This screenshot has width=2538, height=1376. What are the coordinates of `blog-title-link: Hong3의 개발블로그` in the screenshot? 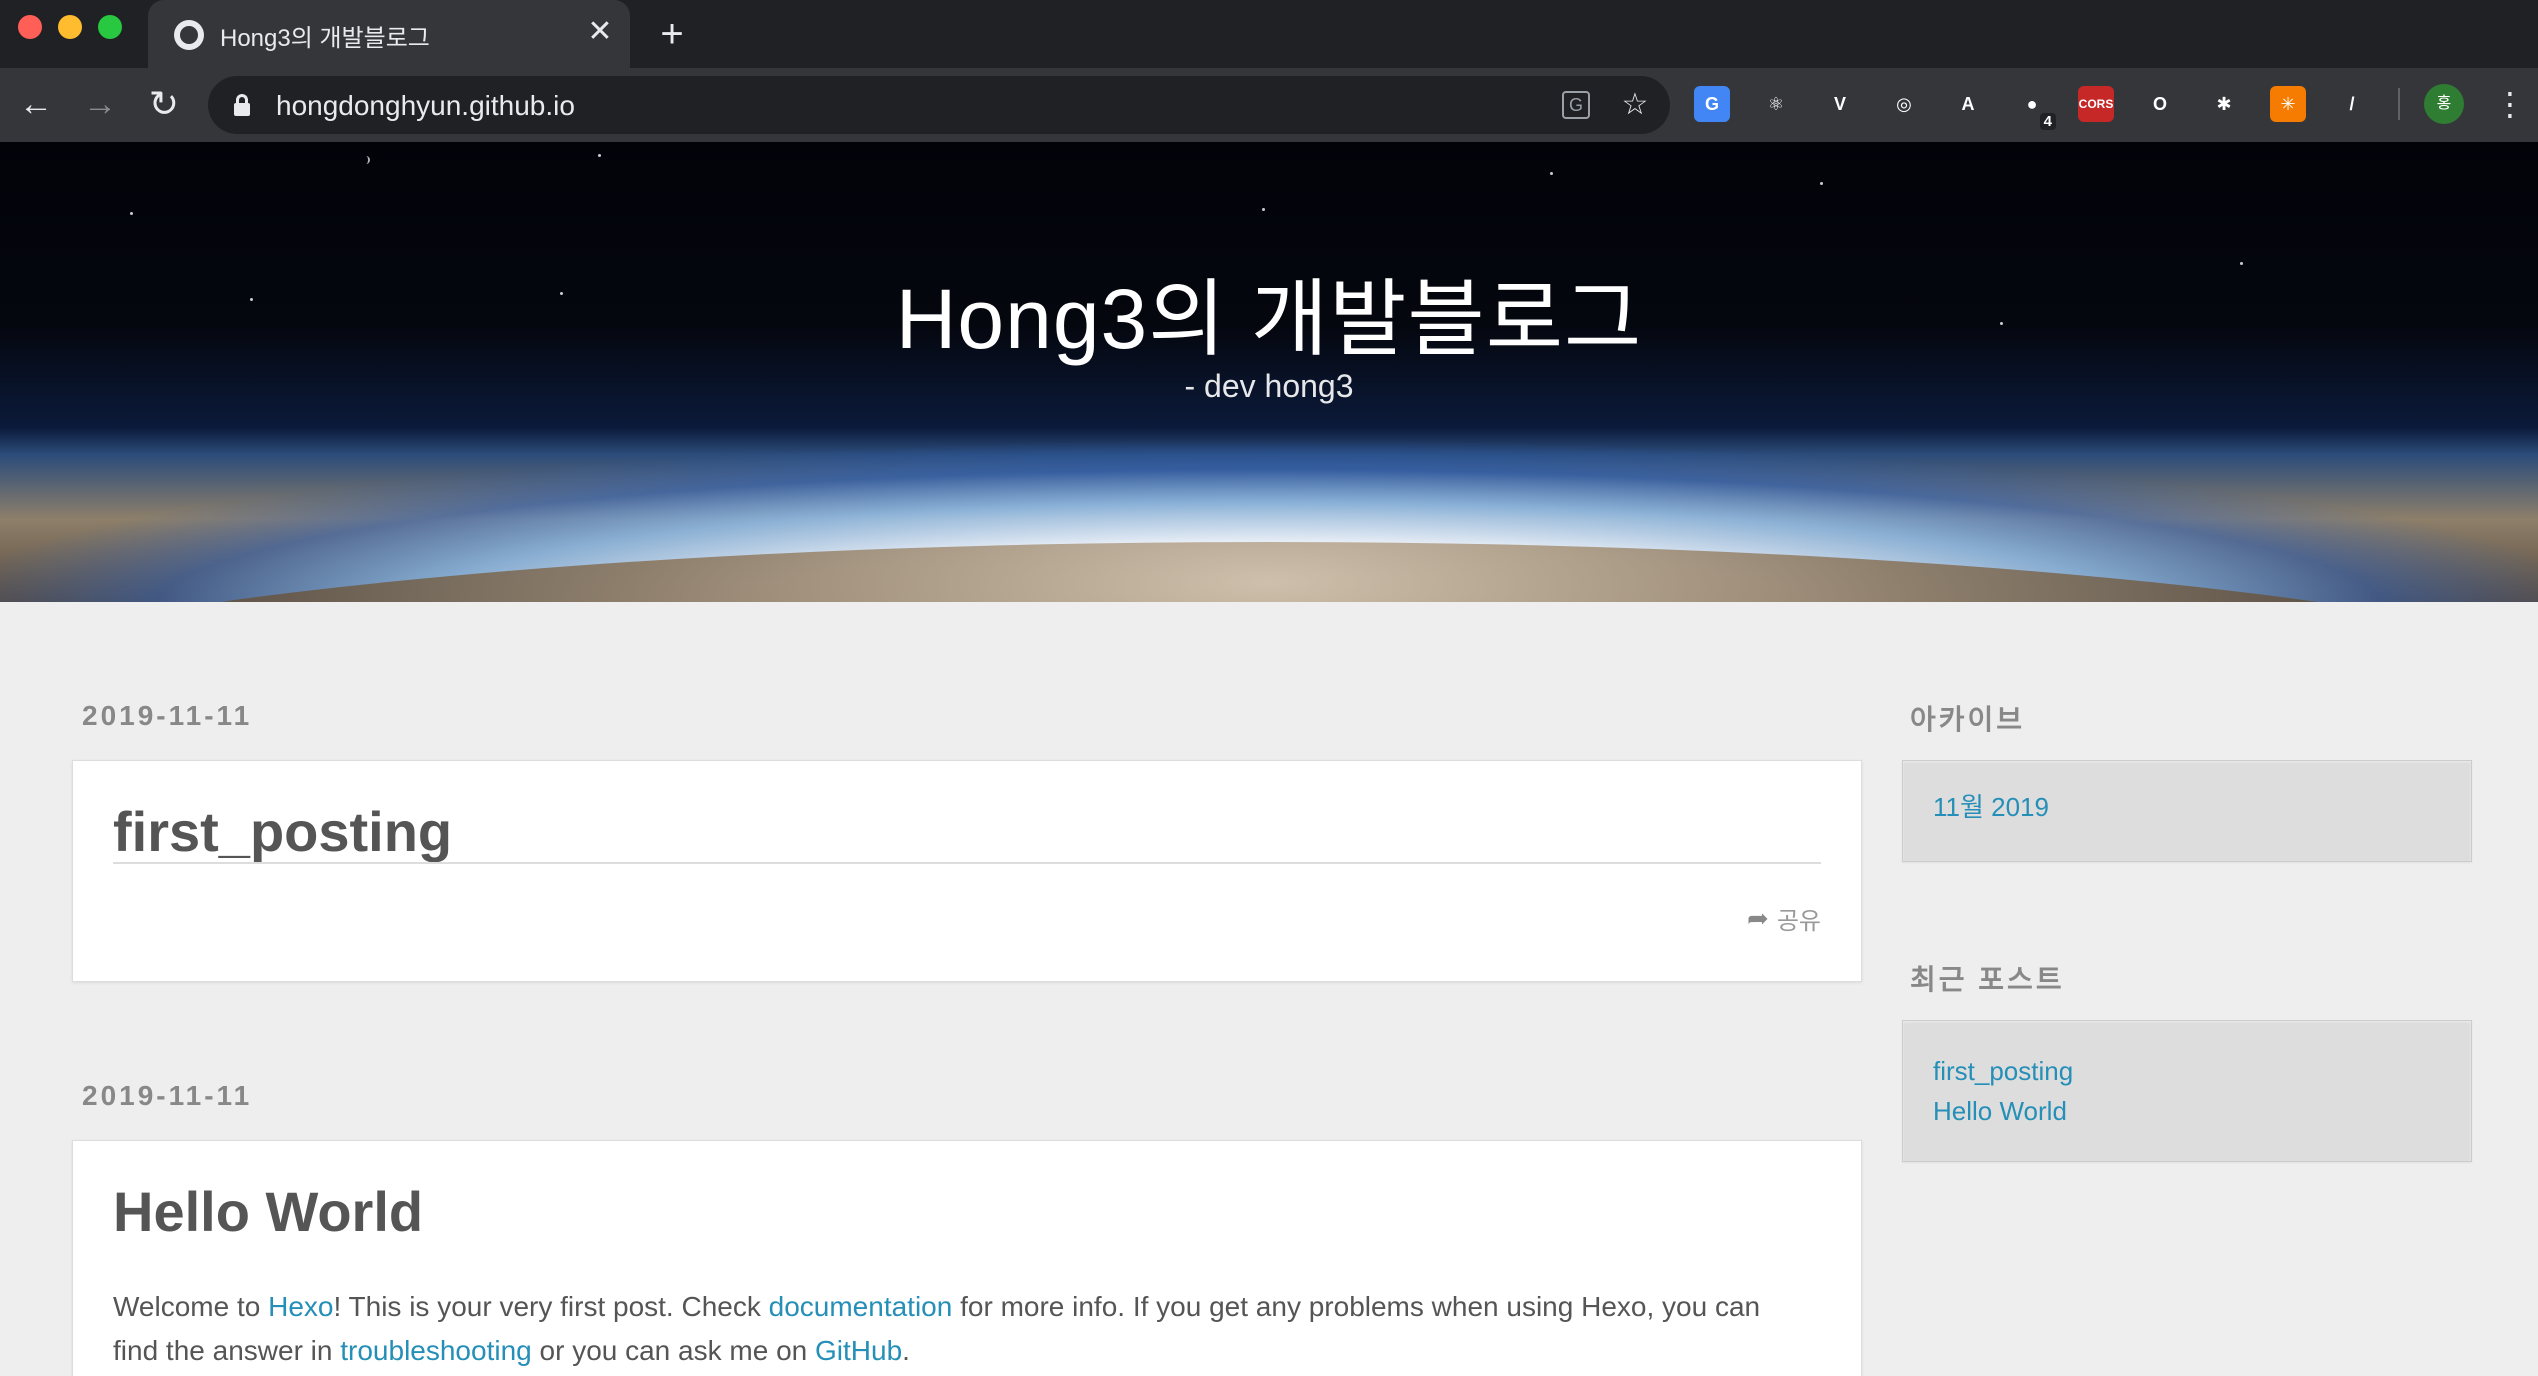 It's located at (1269, 312).